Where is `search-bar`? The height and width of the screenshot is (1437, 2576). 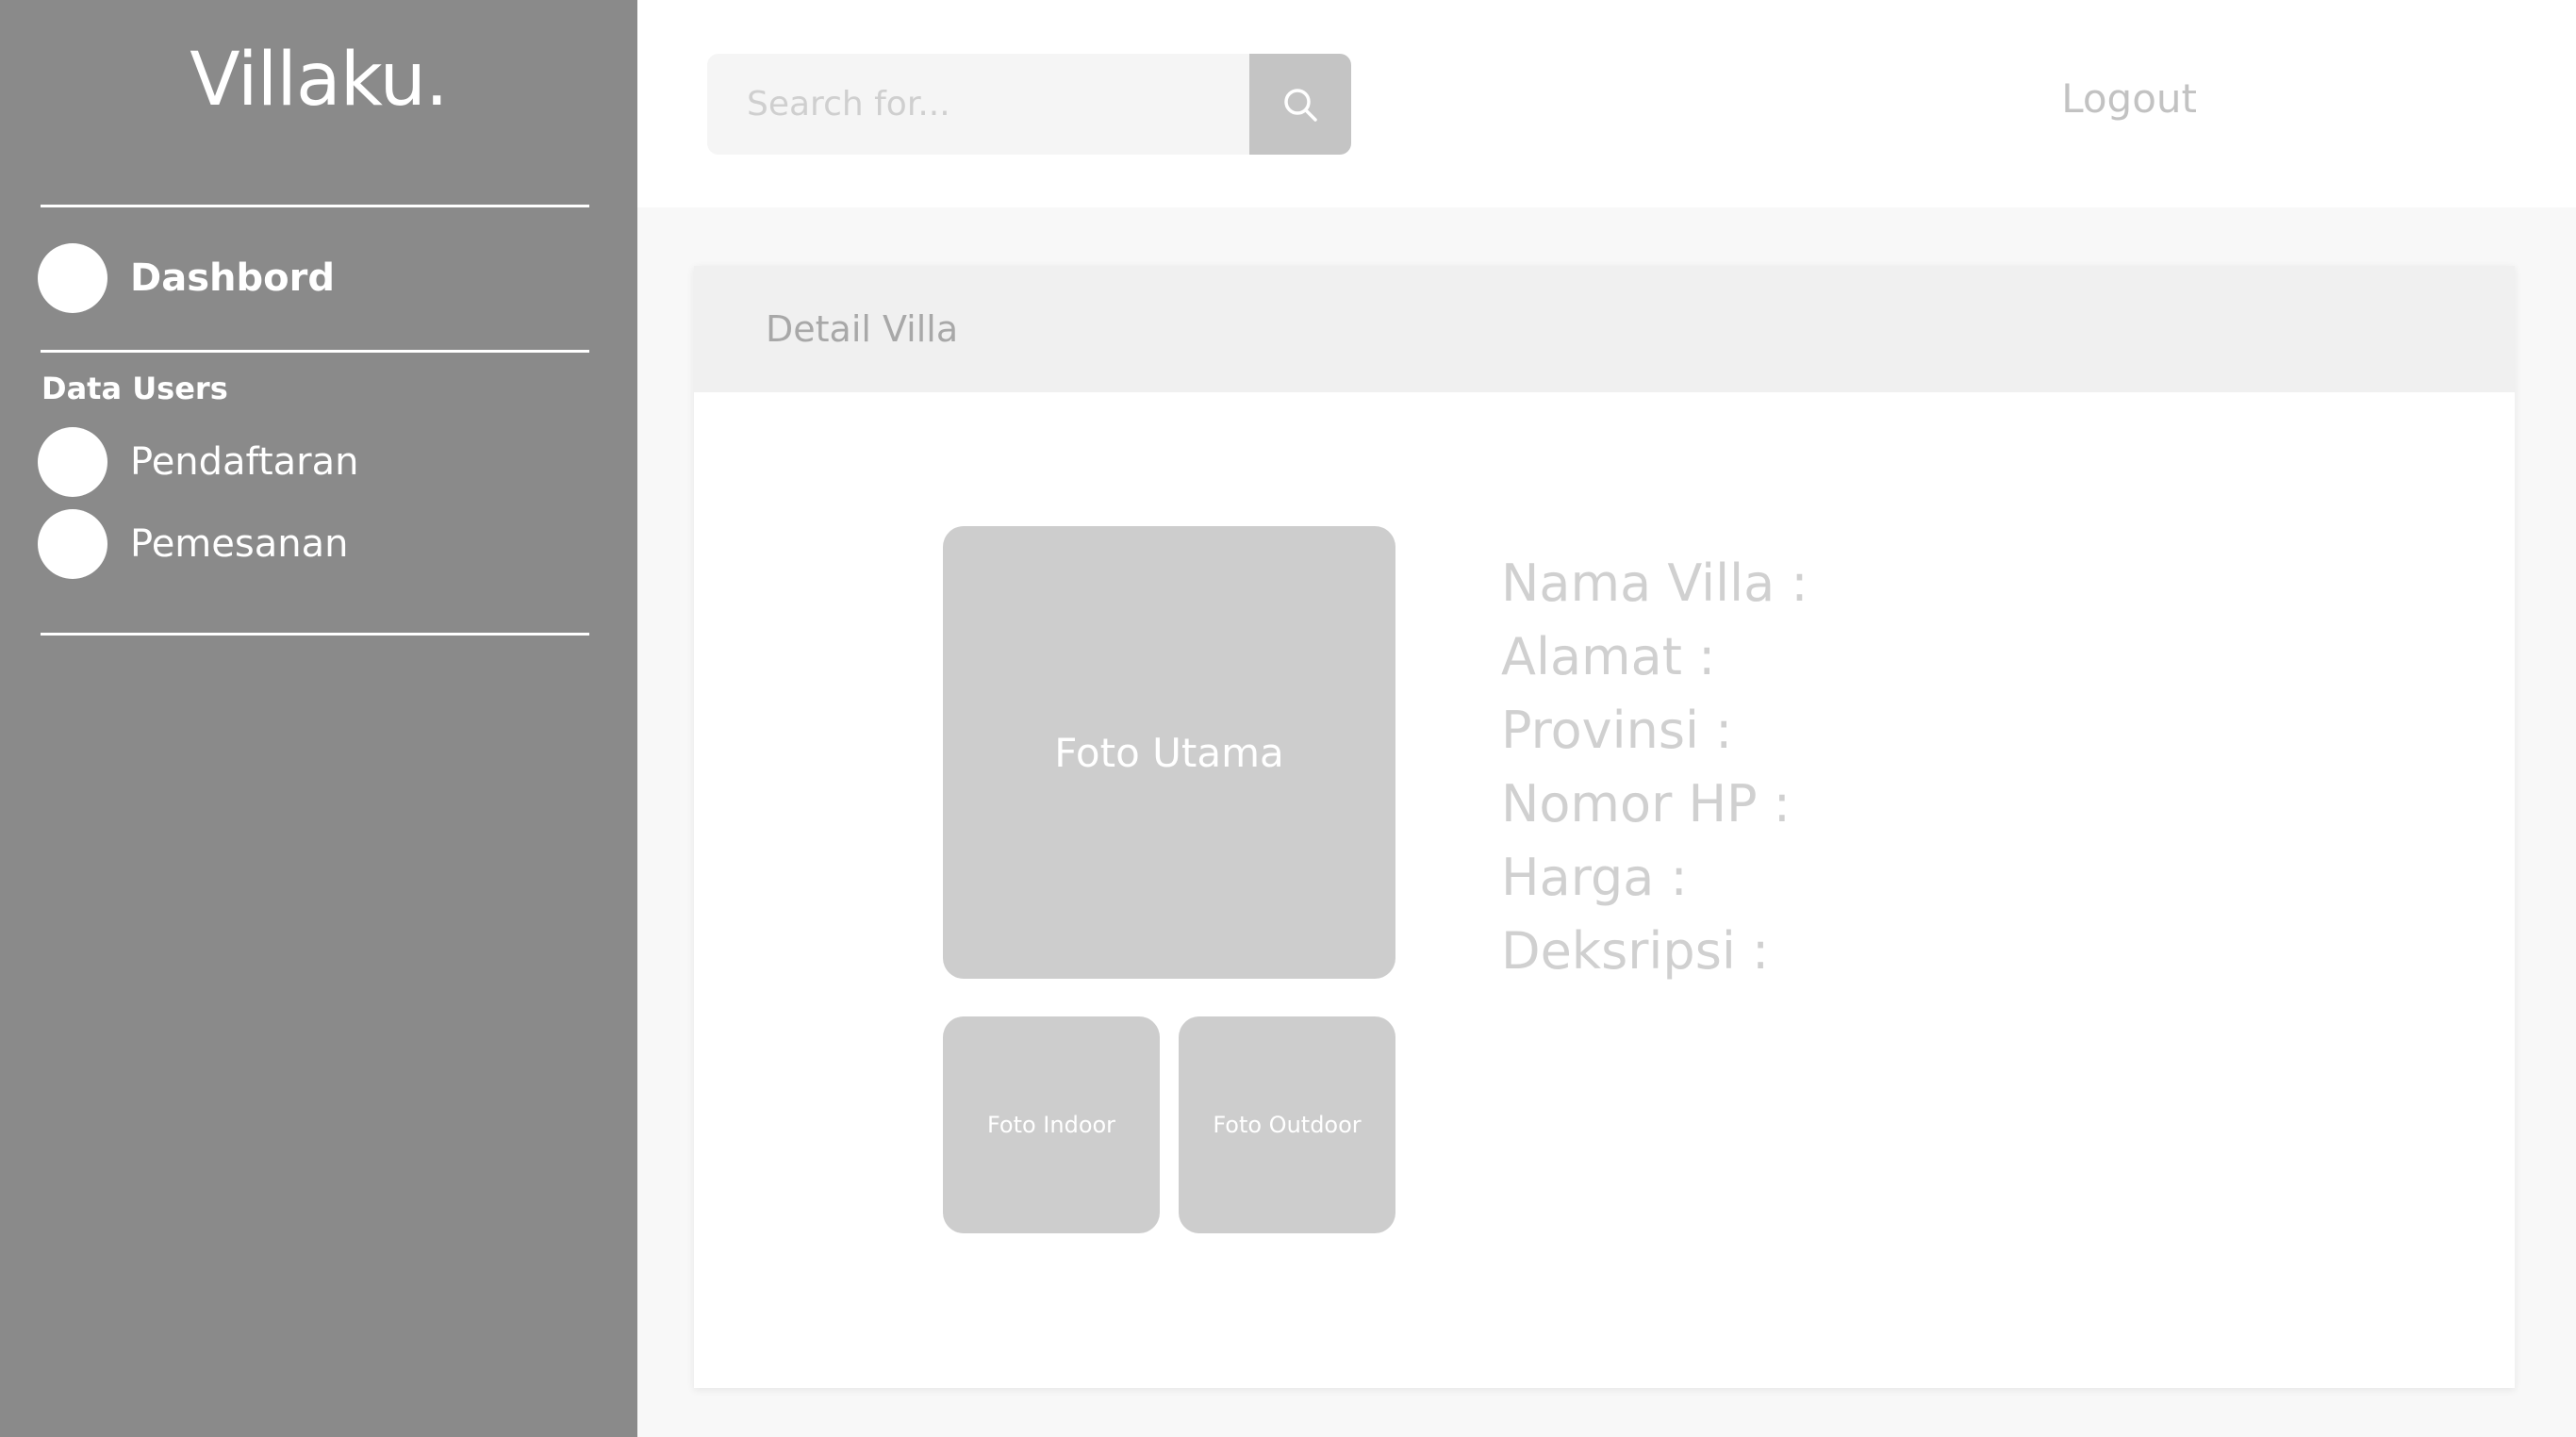 search-bar is located at coordinates (1029, 104).